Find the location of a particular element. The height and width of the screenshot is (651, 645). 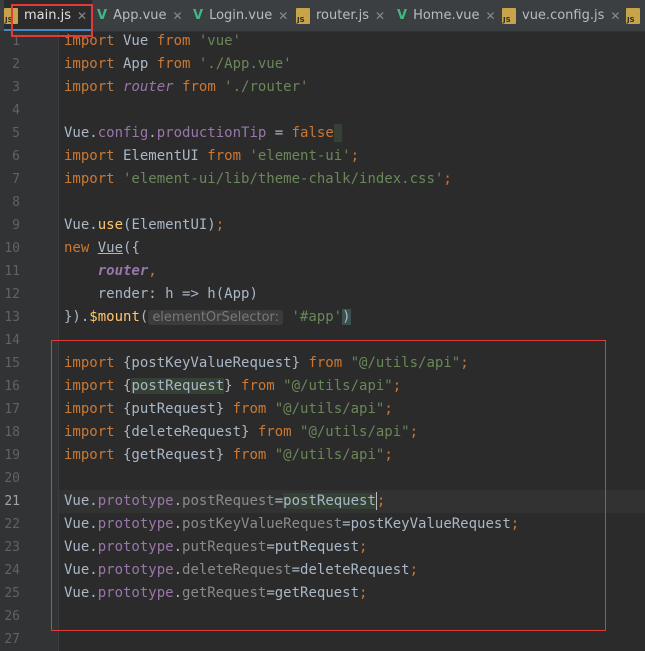

tab-label: main.js is located at coordinates (47, 15).